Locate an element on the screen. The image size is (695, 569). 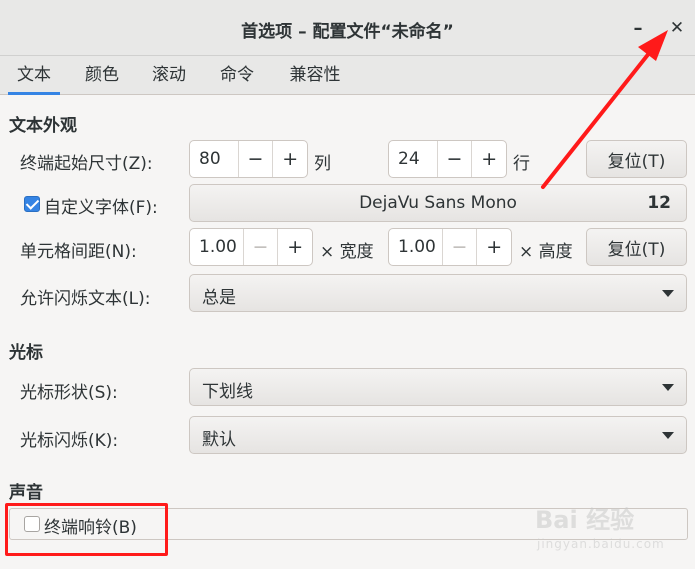
initial-size-label: 终端起始尺寸(Z): is located at coordinates (86, 164).